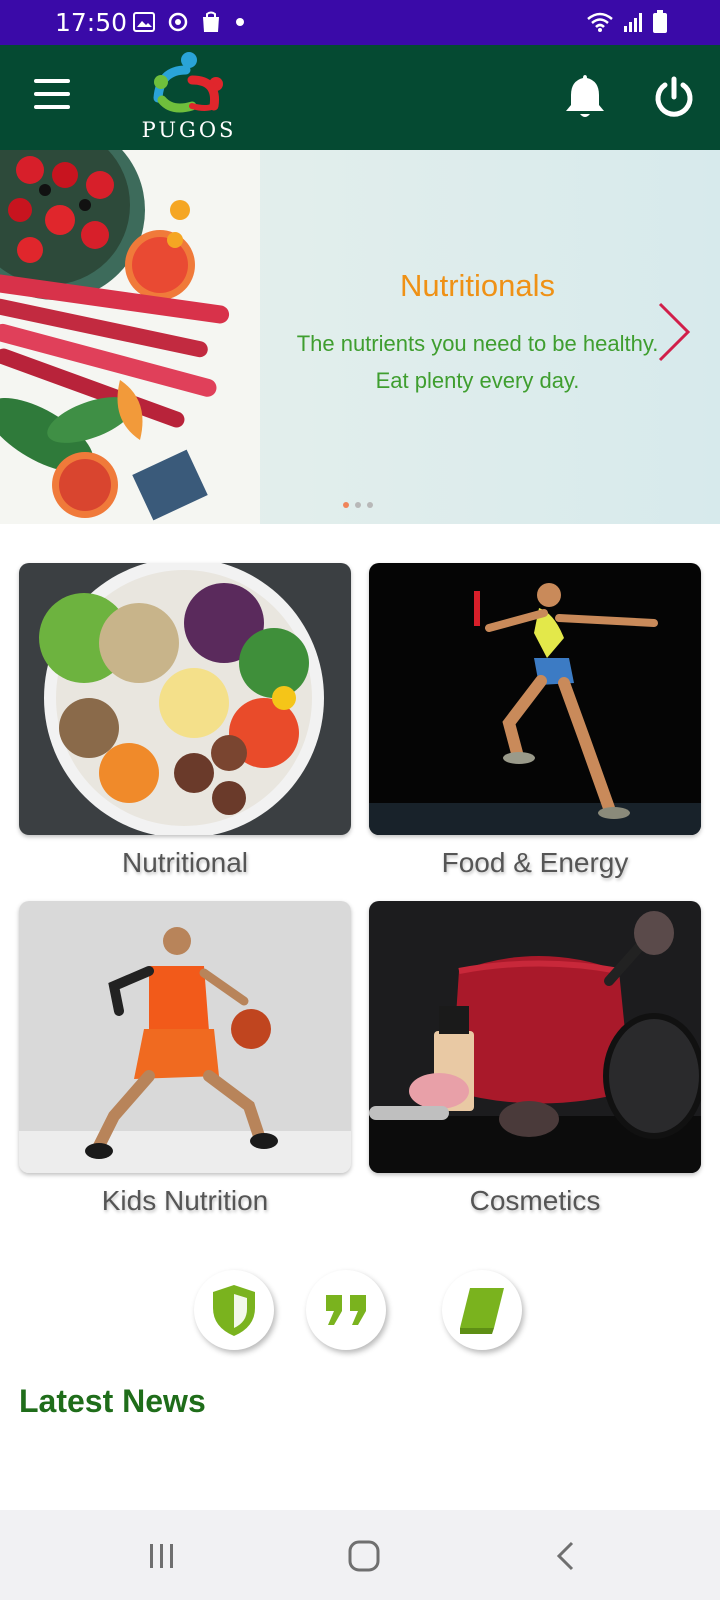  I want to click on carousel-indicator, so click(358, 505).